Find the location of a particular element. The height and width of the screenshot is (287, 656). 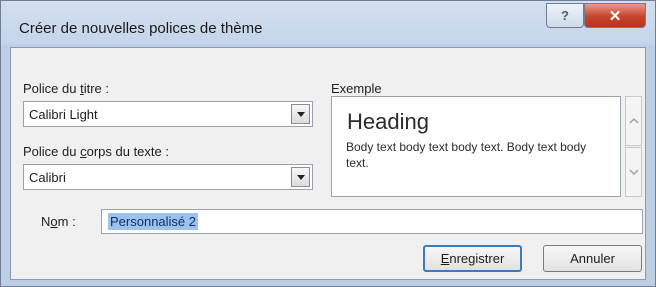

help-button: ? is located at coordinates (565, 15).